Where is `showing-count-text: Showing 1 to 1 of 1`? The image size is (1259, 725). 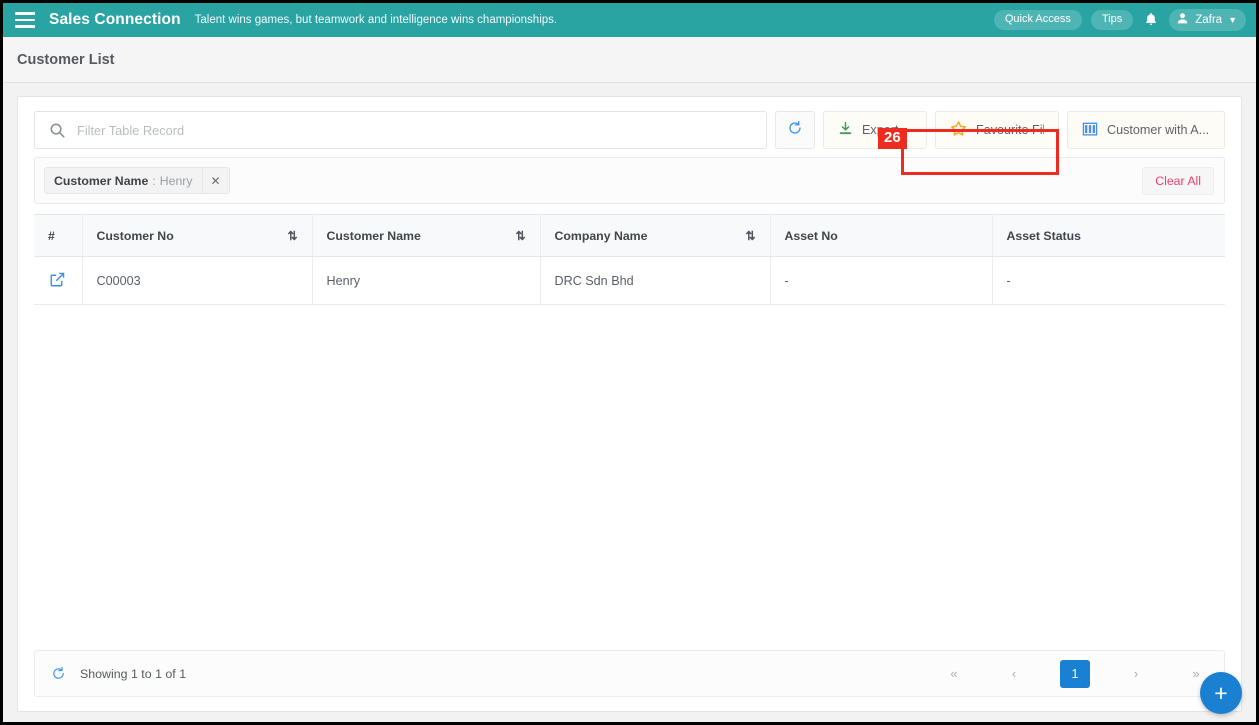
showing-count-text: Showing 1 to 1 of 1 is located at coordinates (133, 673).